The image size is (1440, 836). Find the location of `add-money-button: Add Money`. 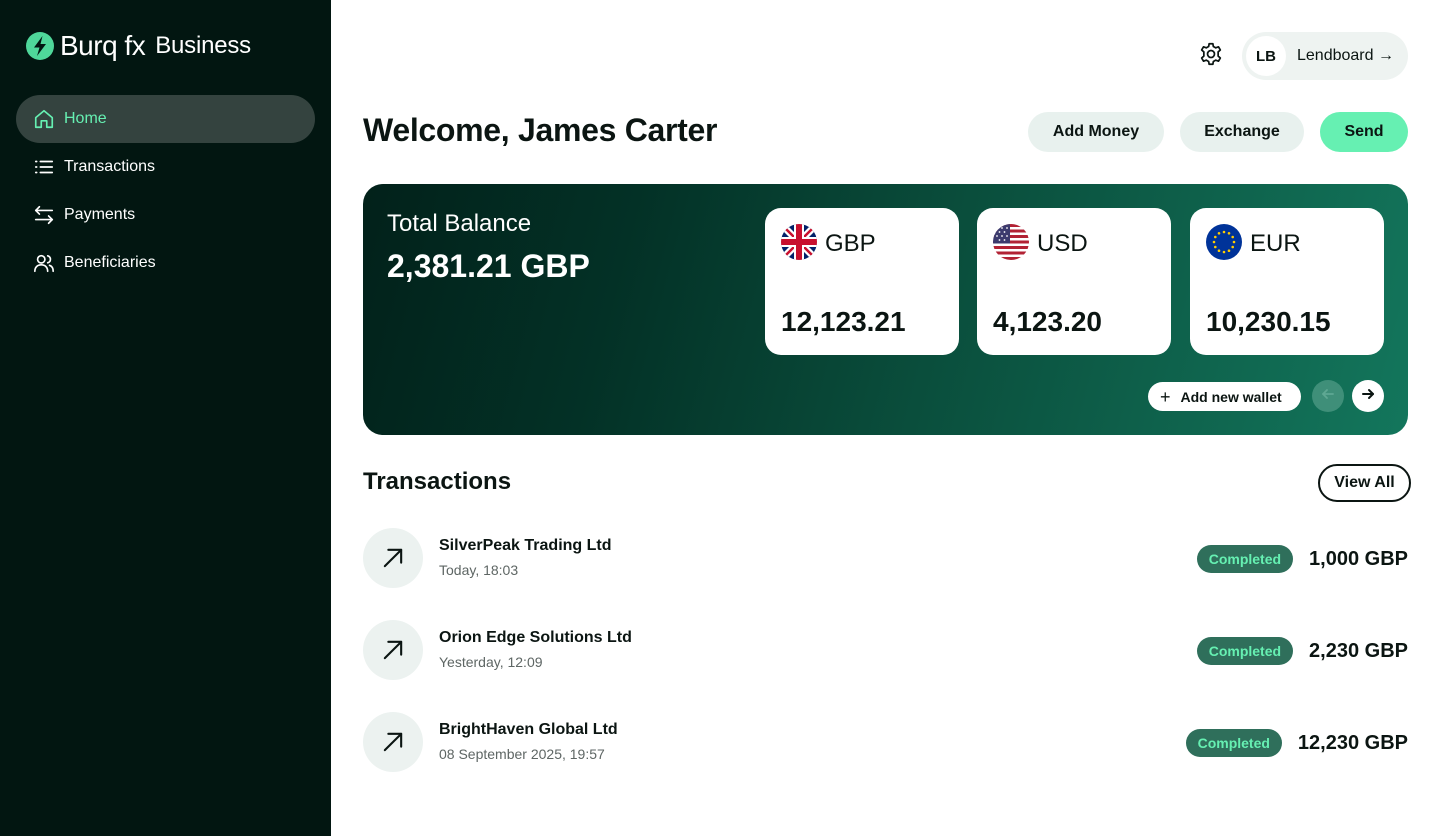

add-money-button: Add Money is located at coordinates (1096, 132).